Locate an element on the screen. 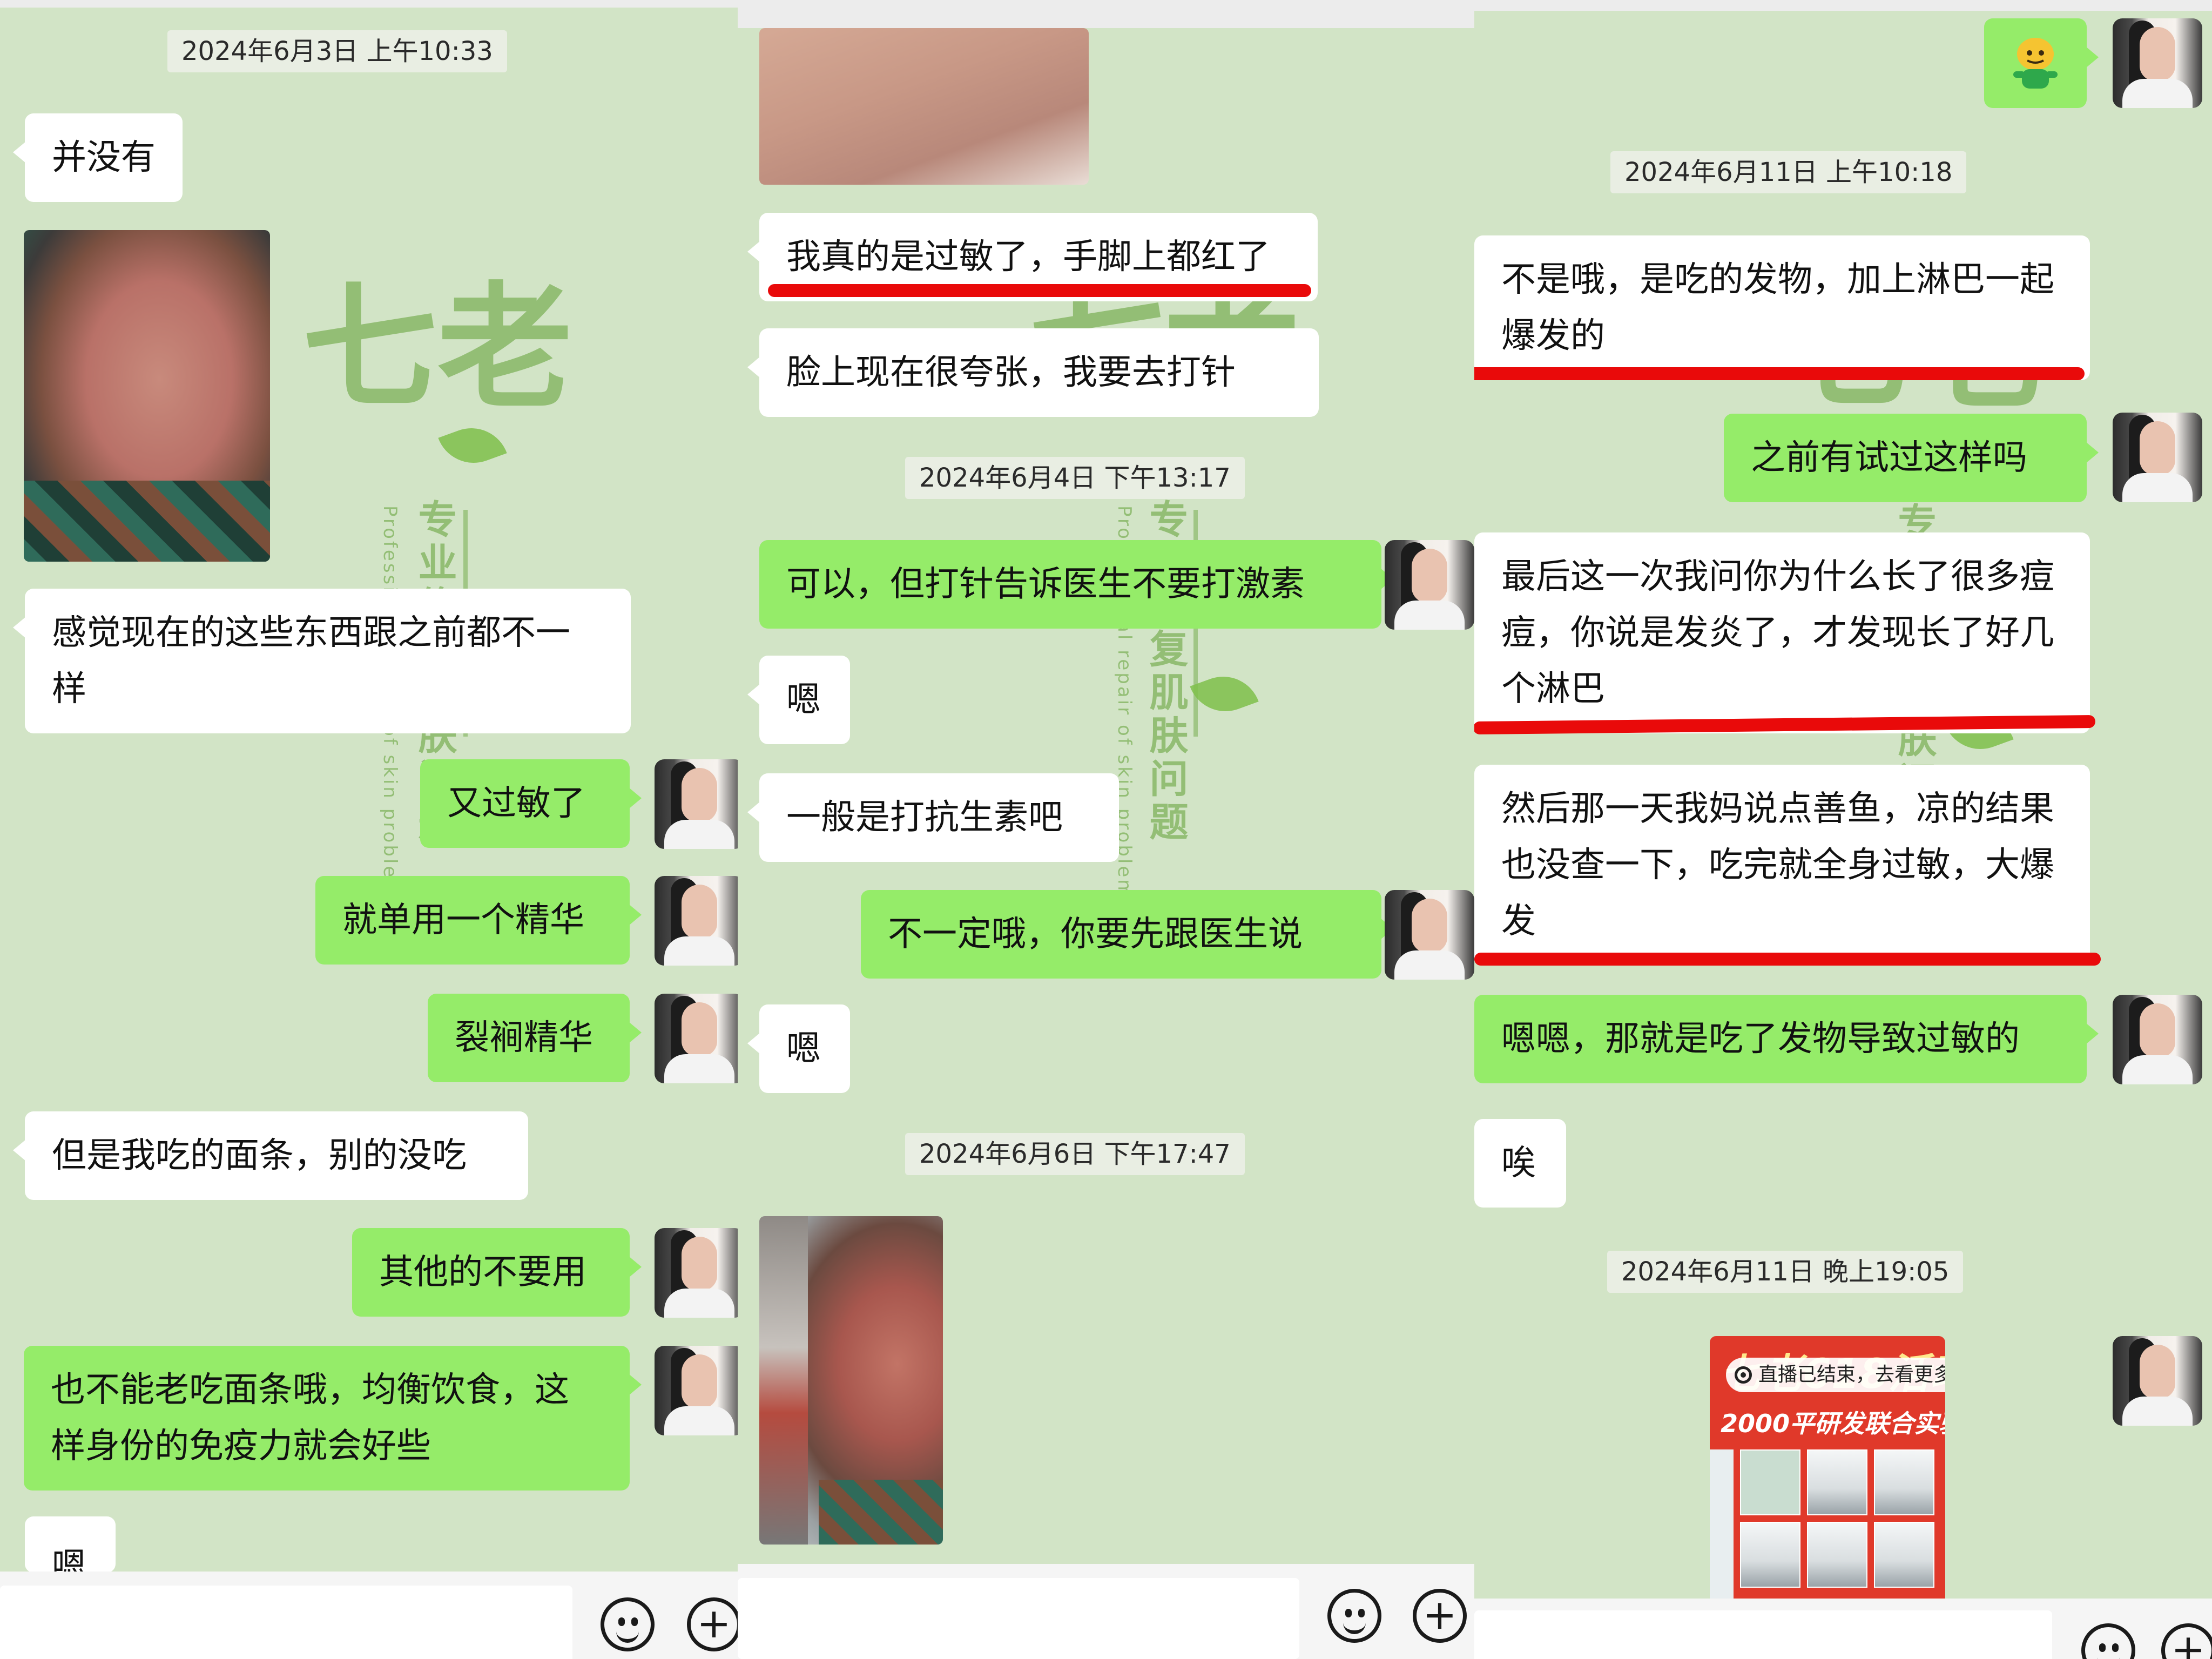 The height and width of the screenshot is (1659, 2212). message-incoming: 唉 is located at coordinates (1520, 1163).